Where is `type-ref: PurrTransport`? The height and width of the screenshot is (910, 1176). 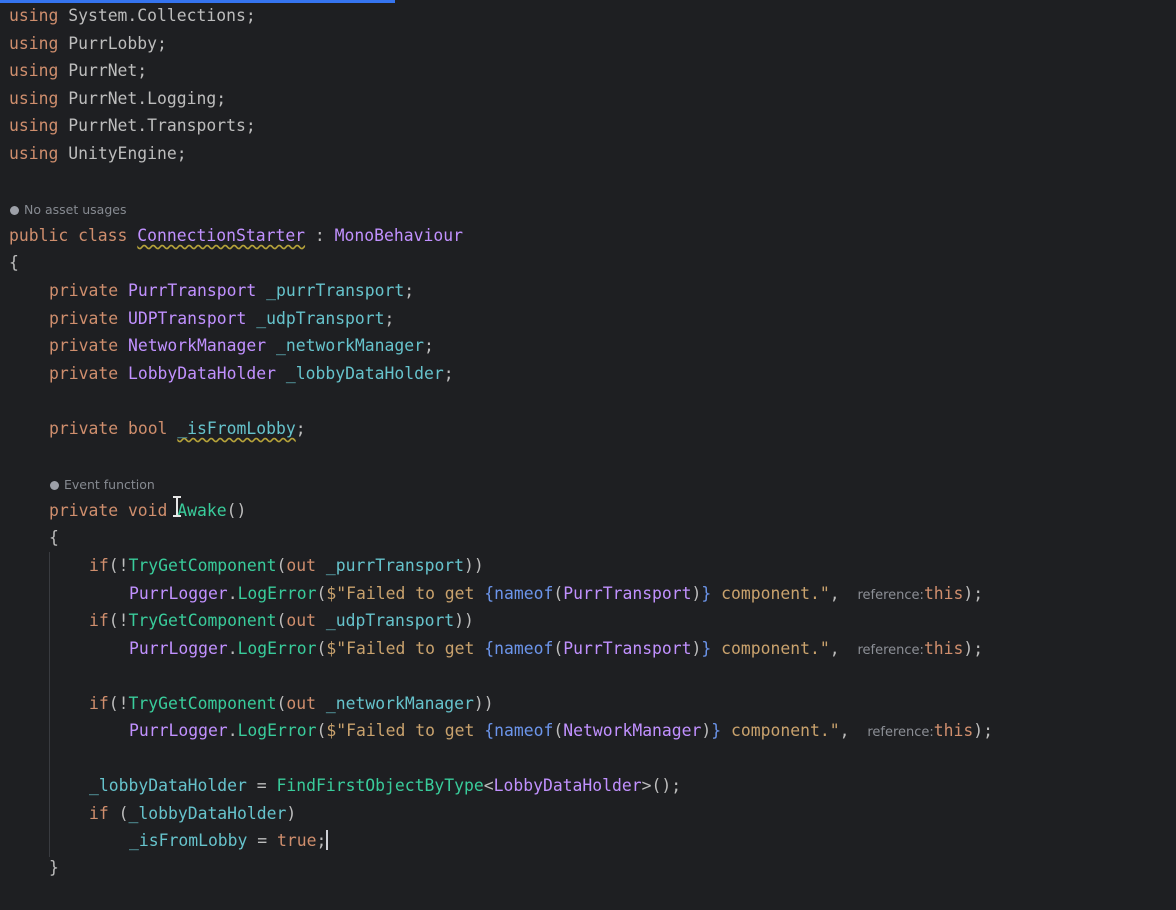
type-ref: PurrTransport is located at coordinates (627, 593).